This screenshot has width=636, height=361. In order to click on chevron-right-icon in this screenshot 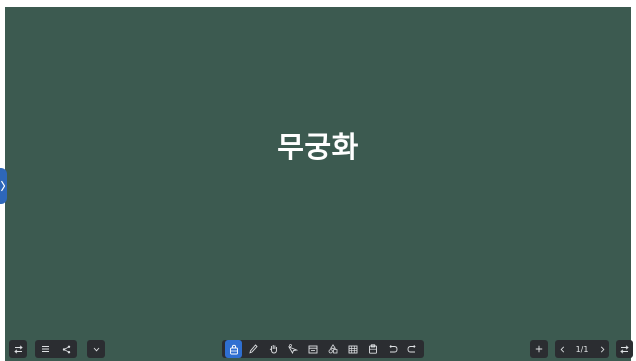, I will do `click(3, 186)`.